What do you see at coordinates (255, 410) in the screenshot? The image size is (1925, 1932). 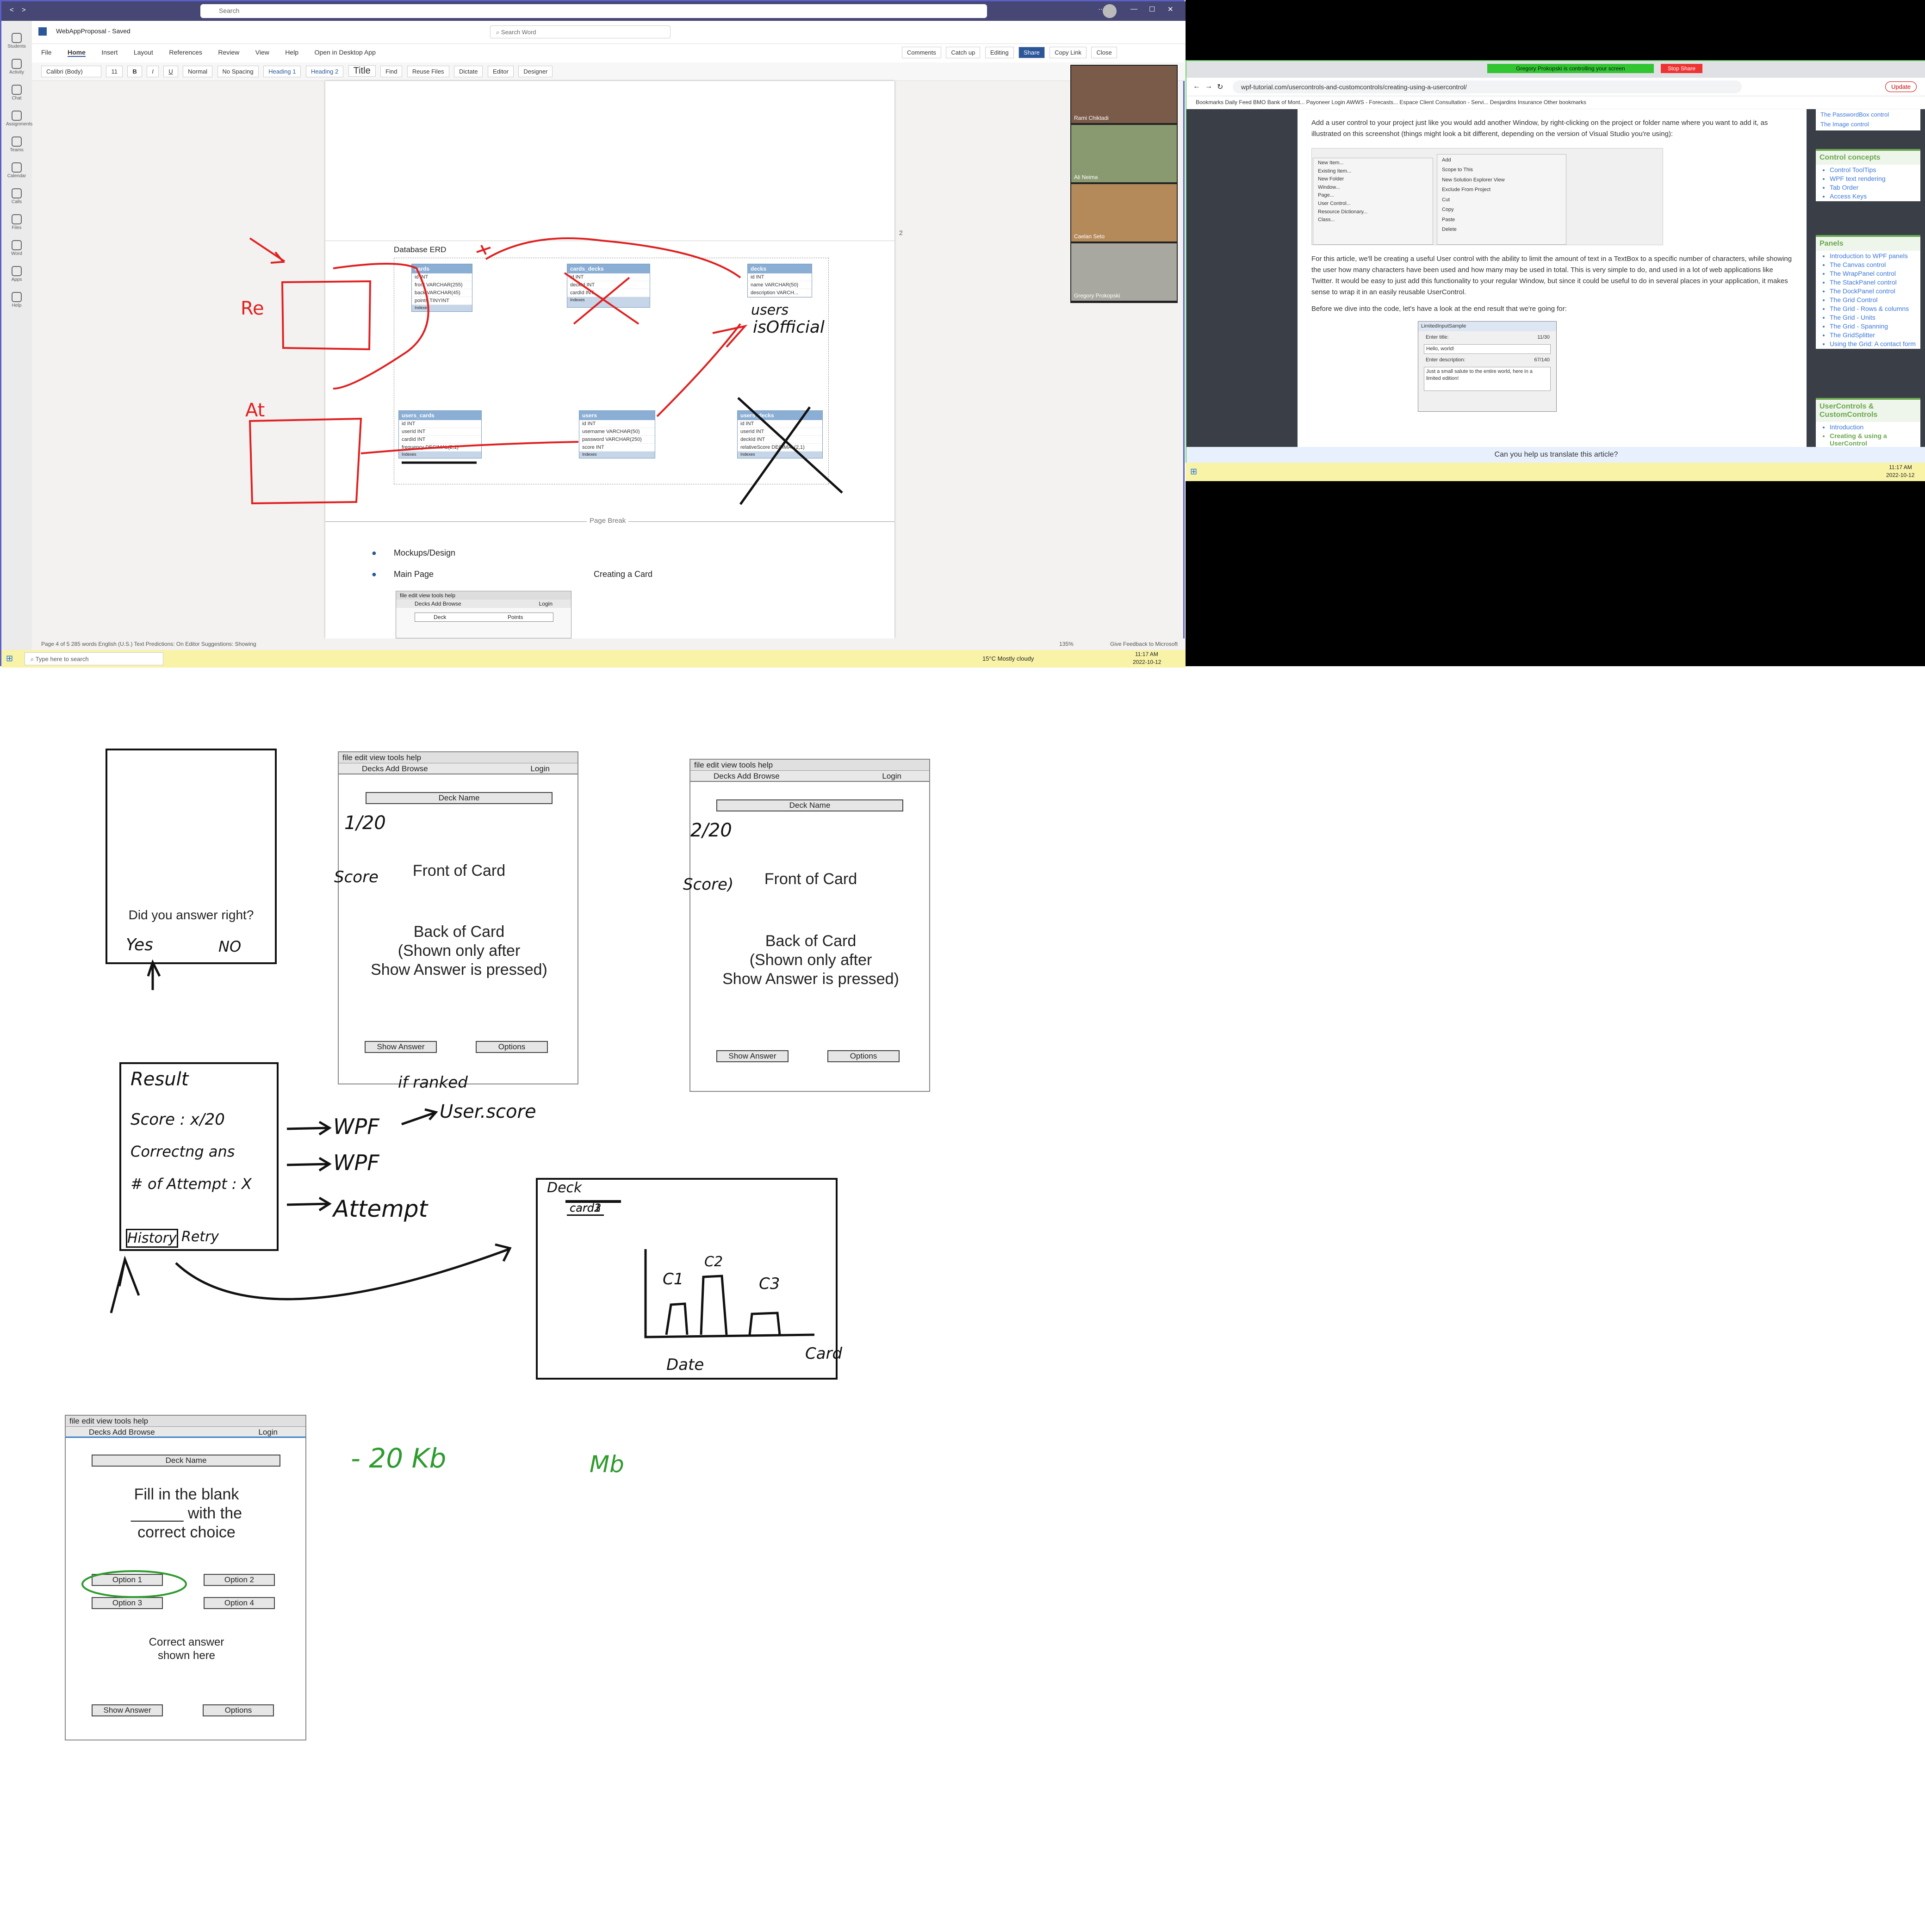 I see `ink-at: At` at bounding box center [255, 410].